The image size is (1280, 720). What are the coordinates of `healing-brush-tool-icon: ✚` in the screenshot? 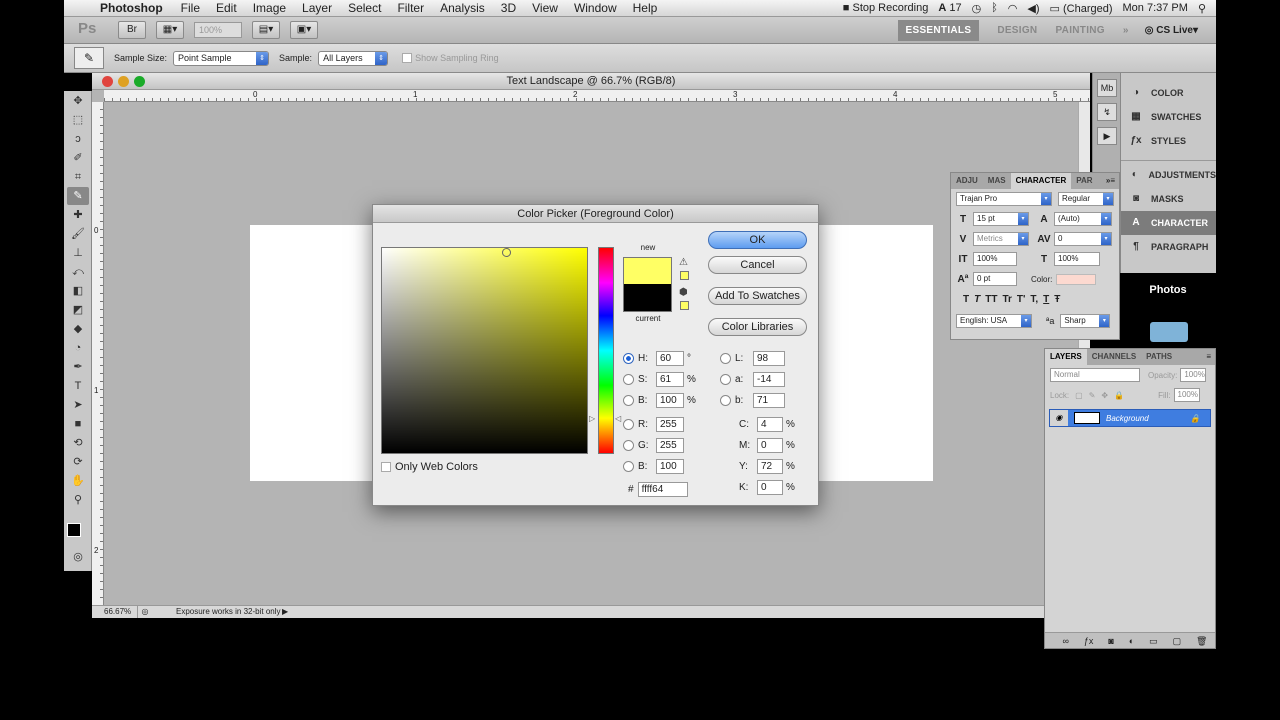 It's located at (78, 215).